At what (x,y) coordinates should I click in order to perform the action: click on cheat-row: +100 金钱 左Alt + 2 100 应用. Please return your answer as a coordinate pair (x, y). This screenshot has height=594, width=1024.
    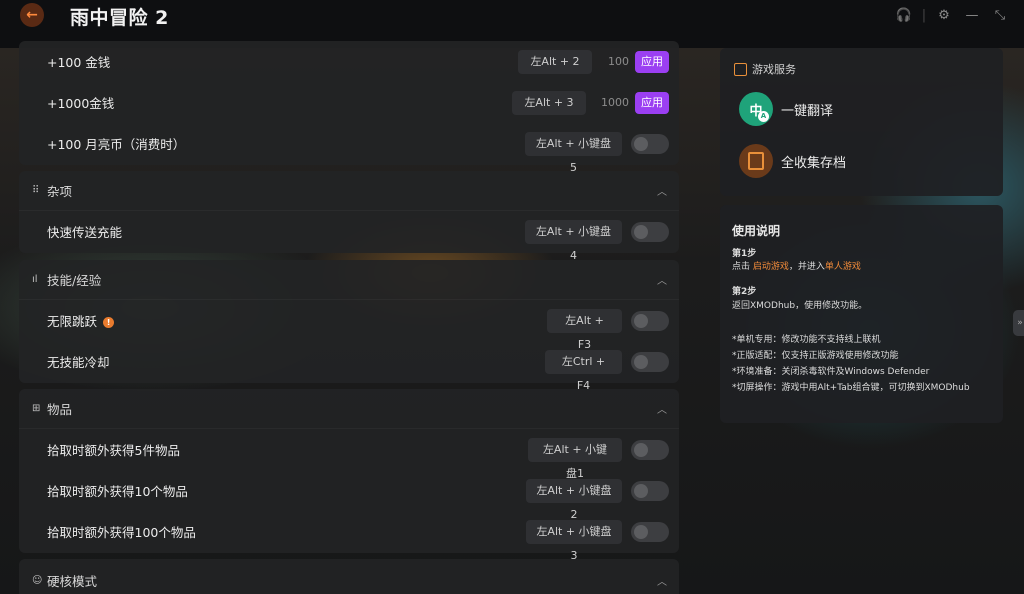
    Looking at the image, I should click on (349, 61).